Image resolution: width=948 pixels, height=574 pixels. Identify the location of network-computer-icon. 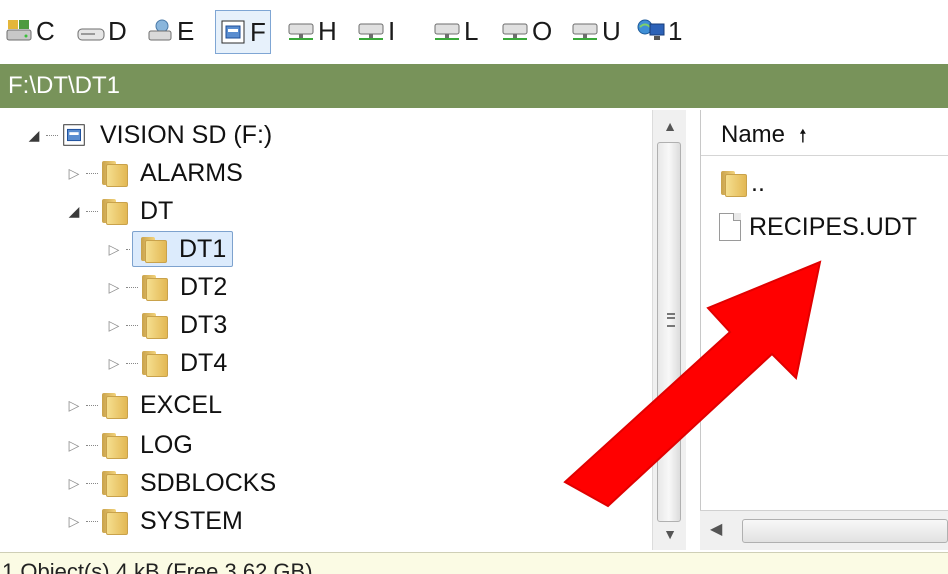
(651, 31).